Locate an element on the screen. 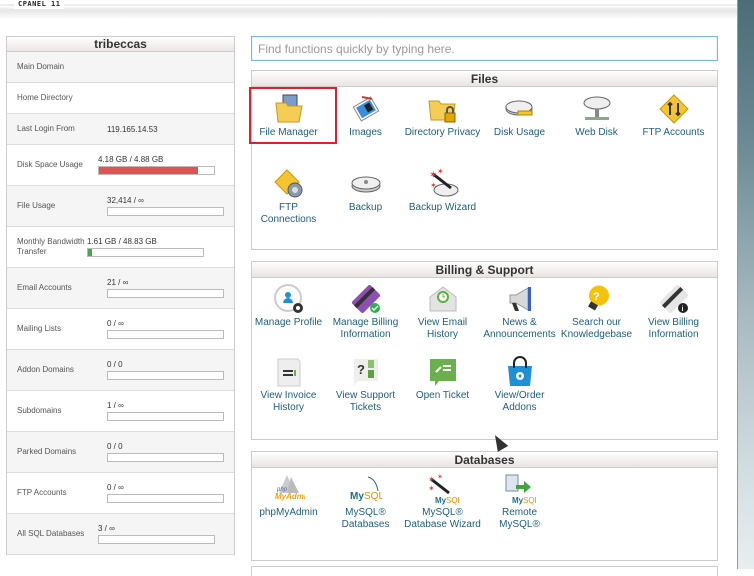  feature-backup-wizard: ✶ ✶ ✶ Backup Wizard is located at coordinates (442, 190).